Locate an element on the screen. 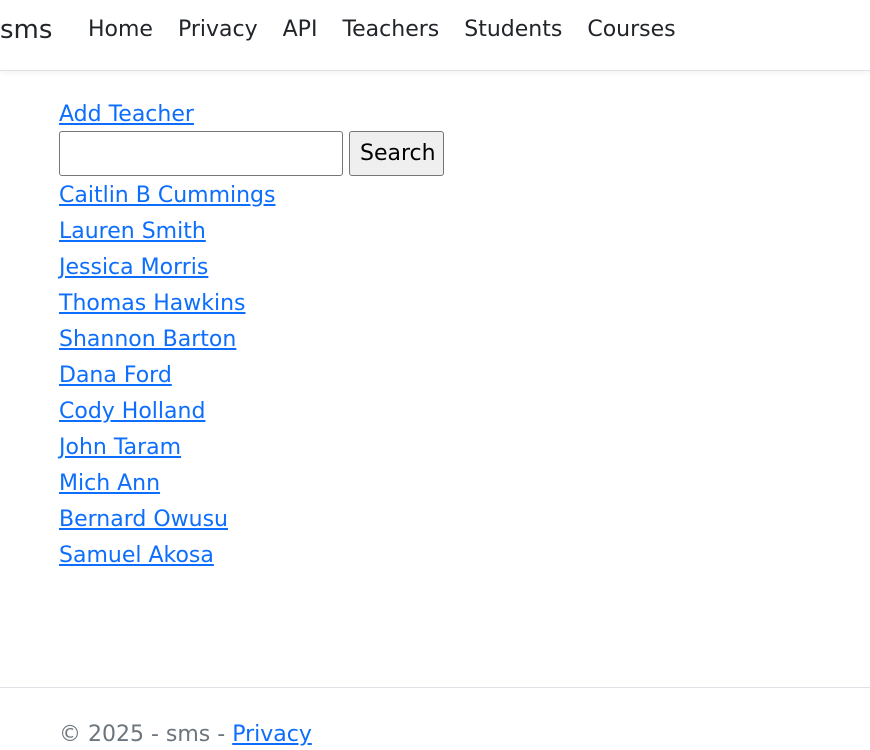 The width and height of the screenshot is (870, 750). footer: © 2025 - sms - Privacy is located at coordinates (435, 717).